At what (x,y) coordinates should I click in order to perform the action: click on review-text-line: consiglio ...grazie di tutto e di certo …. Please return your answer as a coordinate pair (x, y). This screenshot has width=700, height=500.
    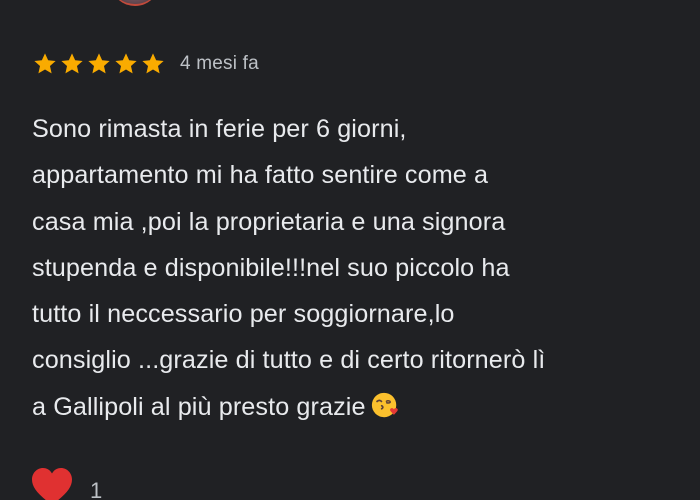
    Looking at the image, I should click on (289, 360).